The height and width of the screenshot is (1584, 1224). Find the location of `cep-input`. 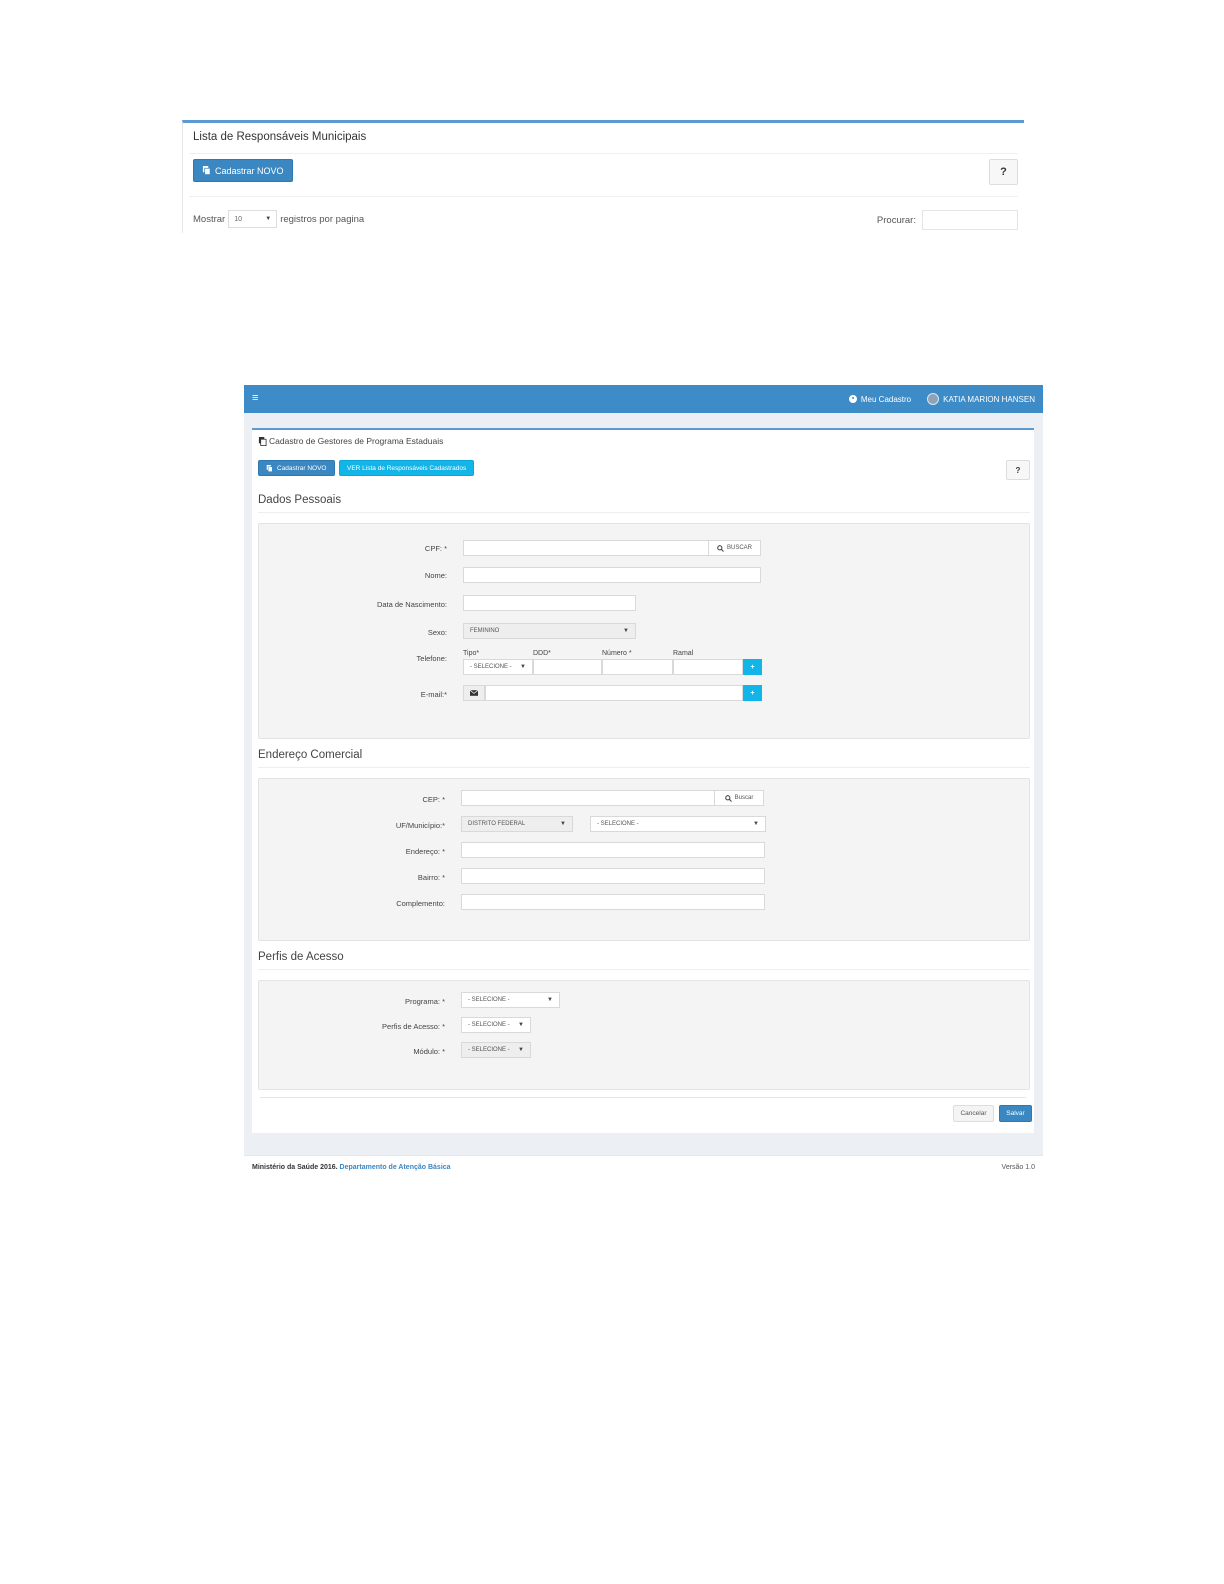

cep-input is located at coordinates (588, 798).